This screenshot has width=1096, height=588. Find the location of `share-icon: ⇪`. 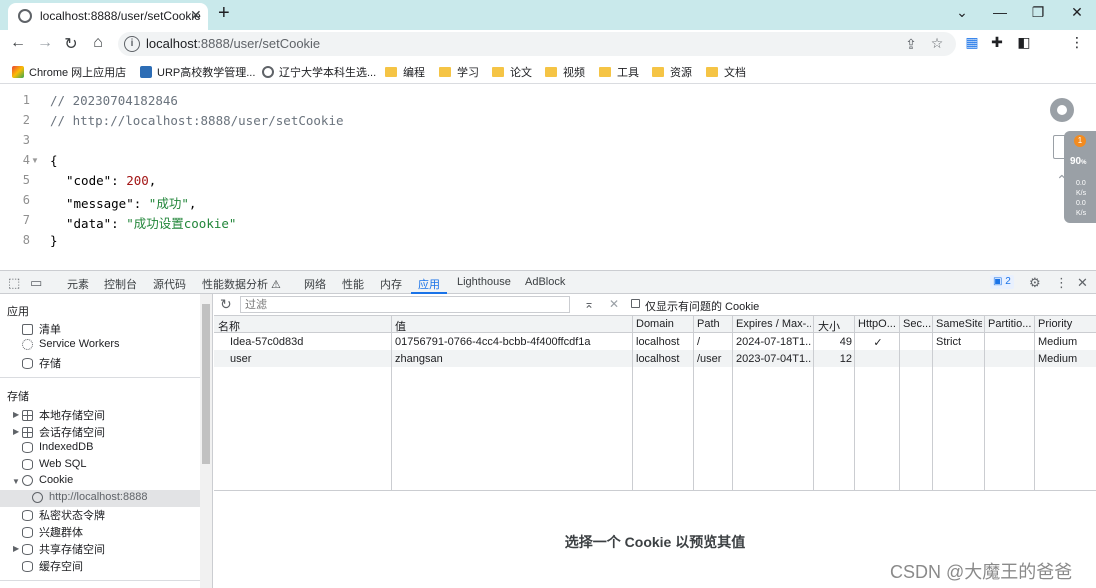

share-icon: ⇪ is located at coordinates (911, 44).